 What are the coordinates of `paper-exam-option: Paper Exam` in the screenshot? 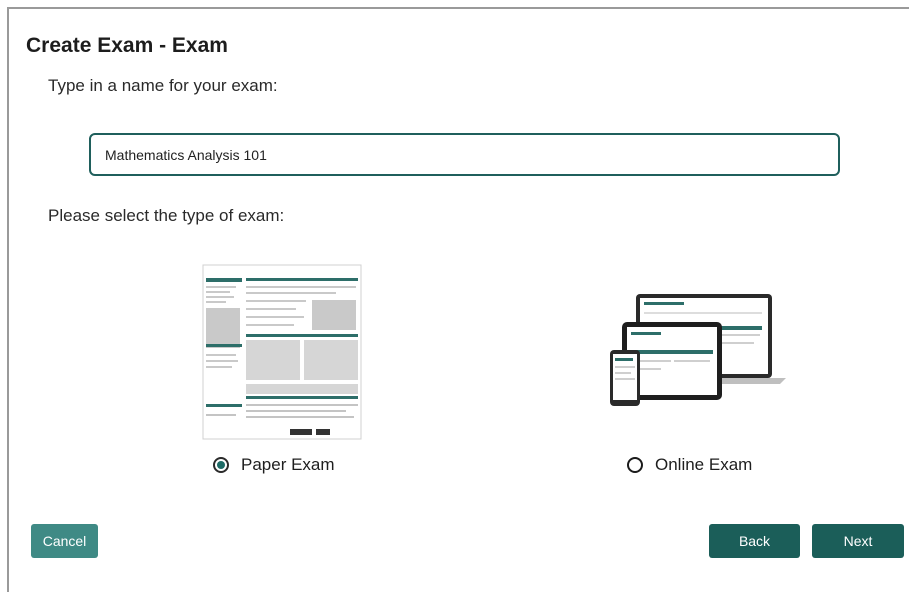 It's located at (274, 465).